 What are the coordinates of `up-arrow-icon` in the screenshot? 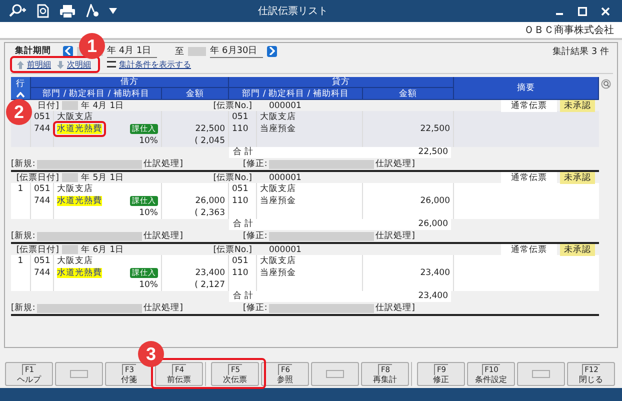 It's located at (20, 64).